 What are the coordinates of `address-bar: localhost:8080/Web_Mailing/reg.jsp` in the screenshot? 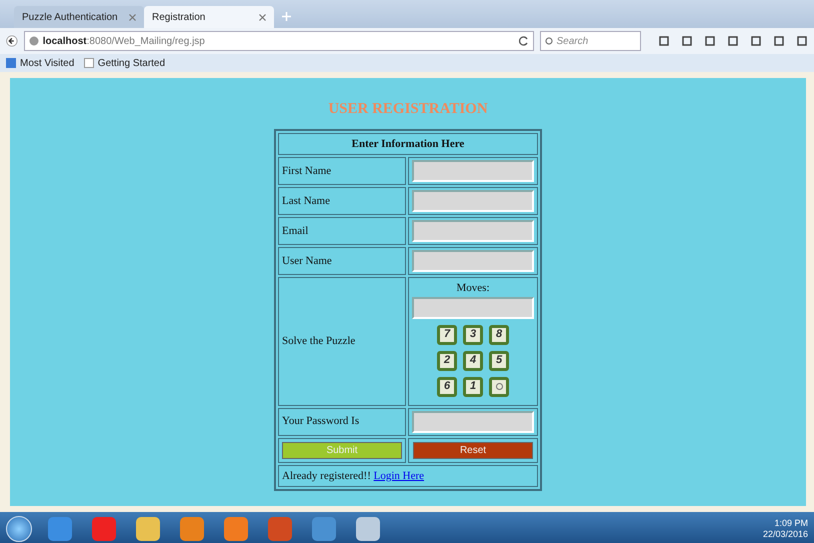 It's located at (279, 41).